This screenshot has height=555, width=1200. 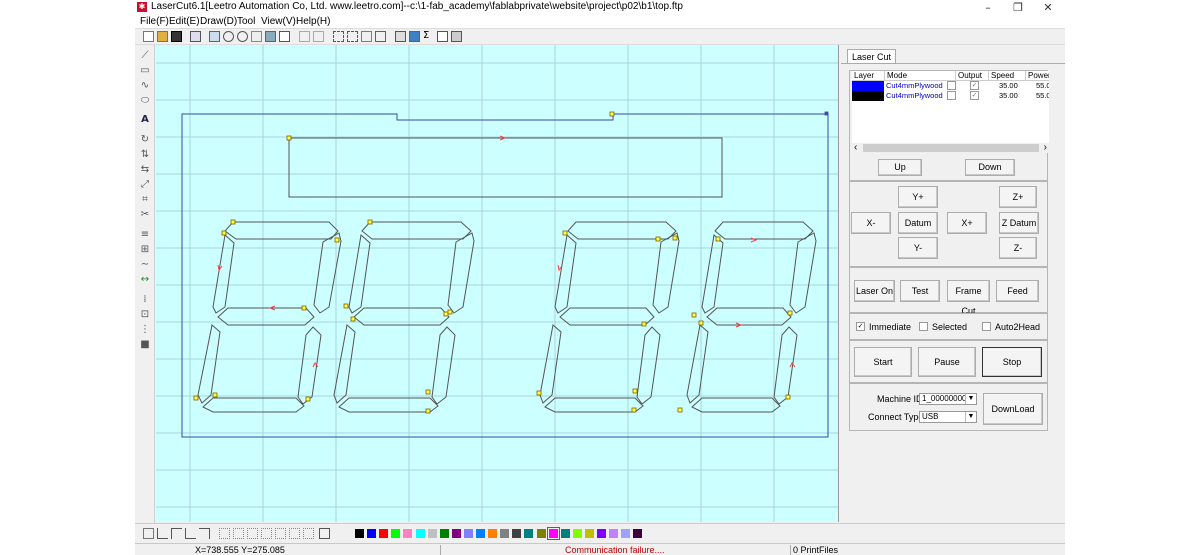 I want to click on tab-laser-cut: Laser Cut, so click(x=872, y=56).